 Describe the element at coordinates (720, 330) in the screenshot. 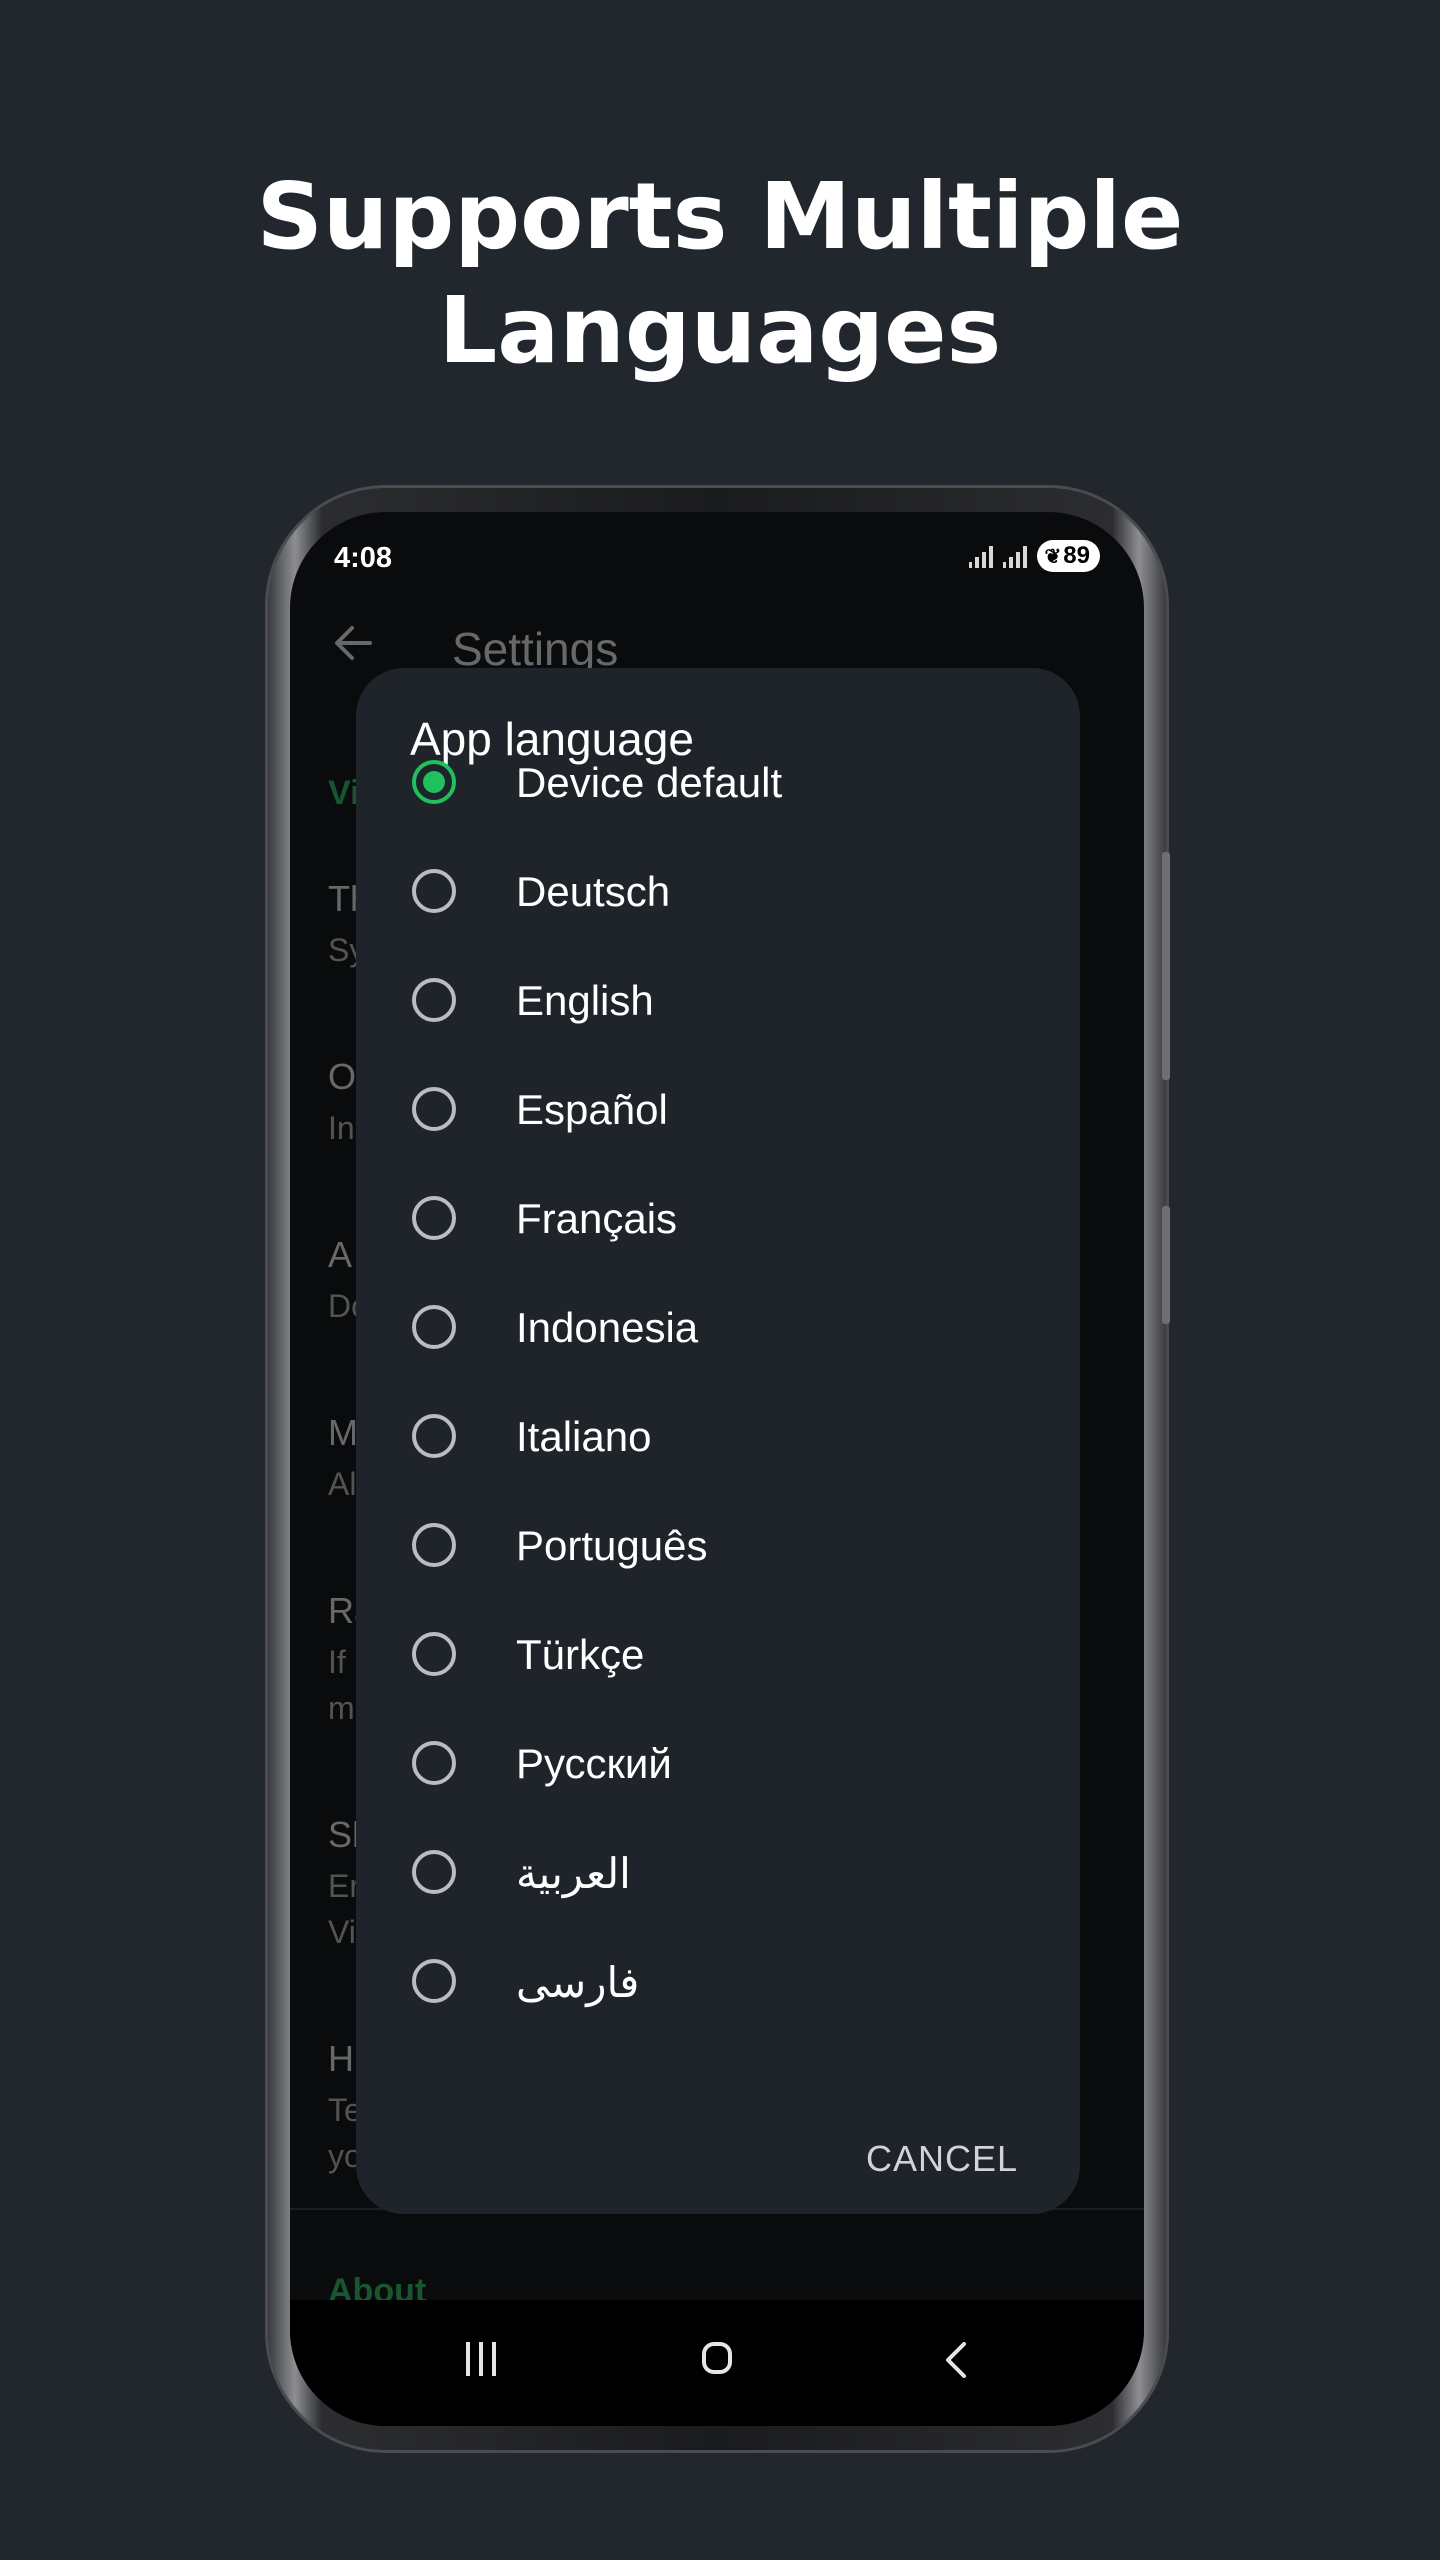

I see `headline-line-2: Languages` at that location.